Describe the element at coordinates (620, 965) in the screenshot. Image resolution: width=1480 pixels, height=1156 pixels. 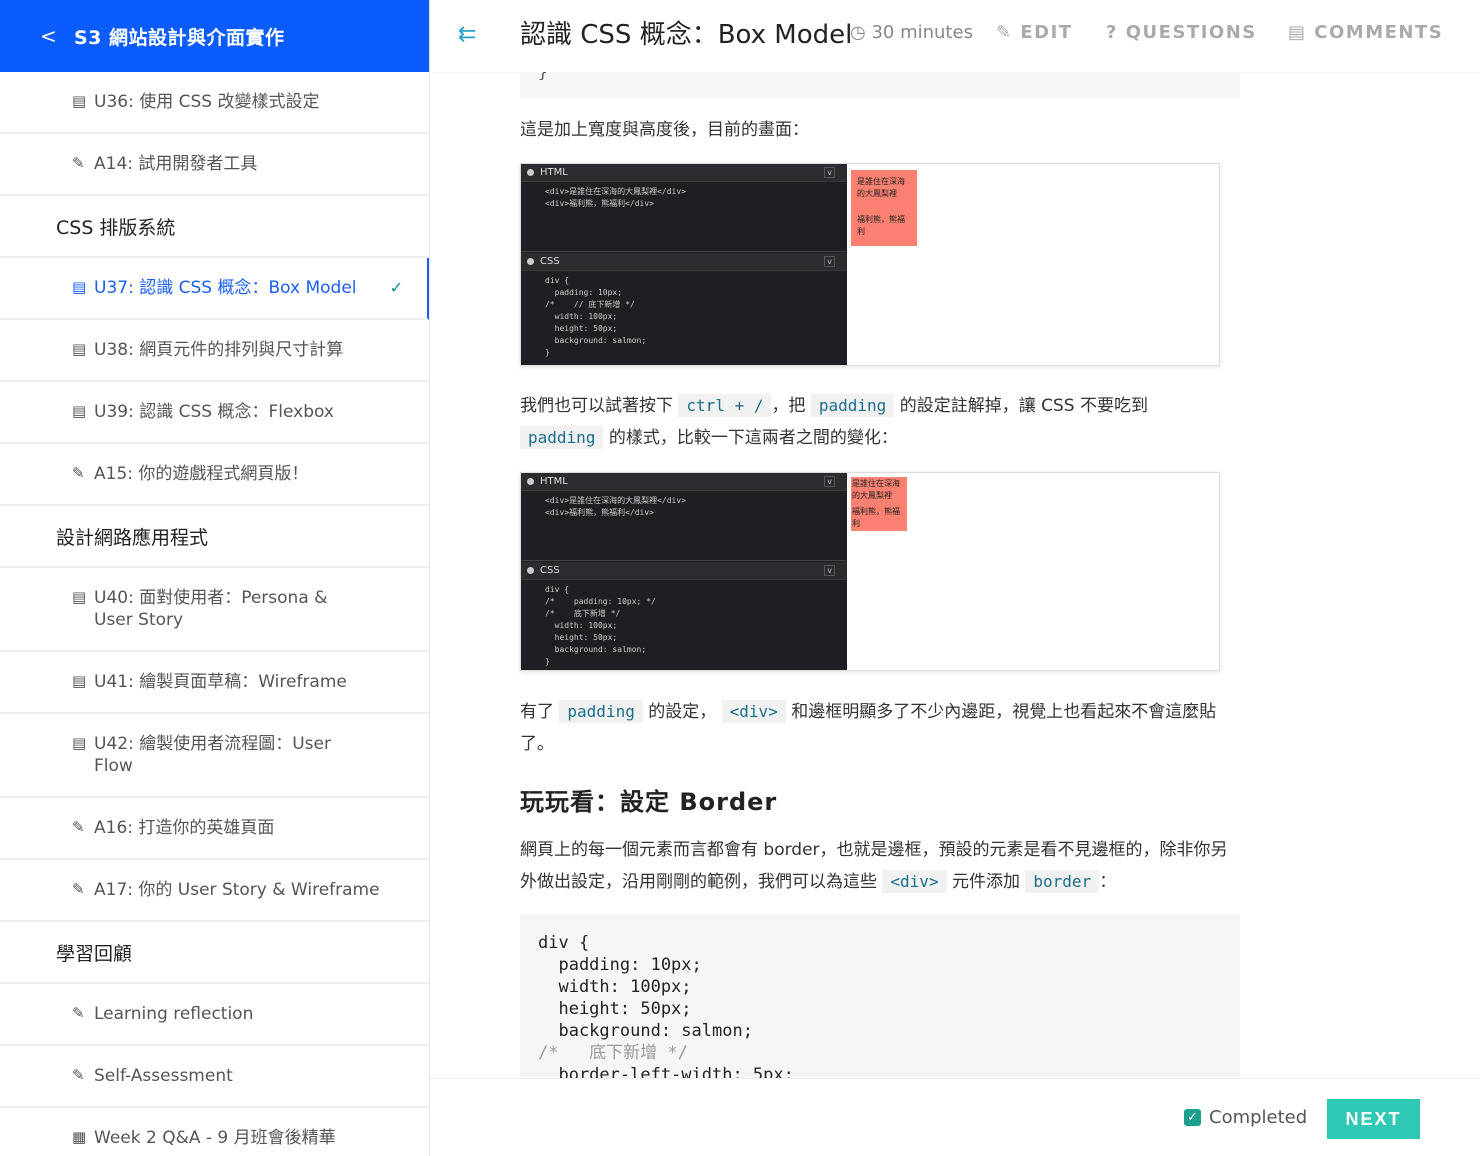
I see `code-line: padding: 10px;` at that location.